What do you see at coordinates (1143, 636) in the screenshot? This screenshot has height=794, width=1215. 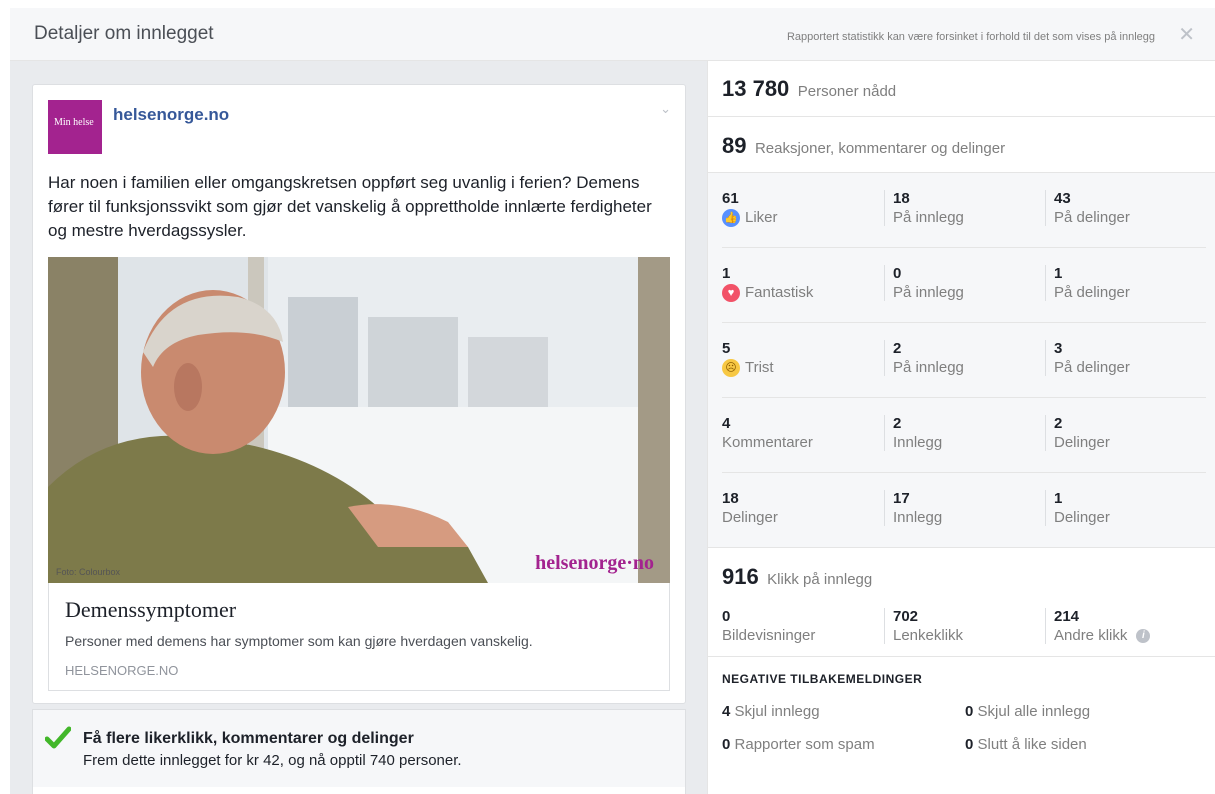 I see `info-icon: i` at bounding box center [1143, 636].